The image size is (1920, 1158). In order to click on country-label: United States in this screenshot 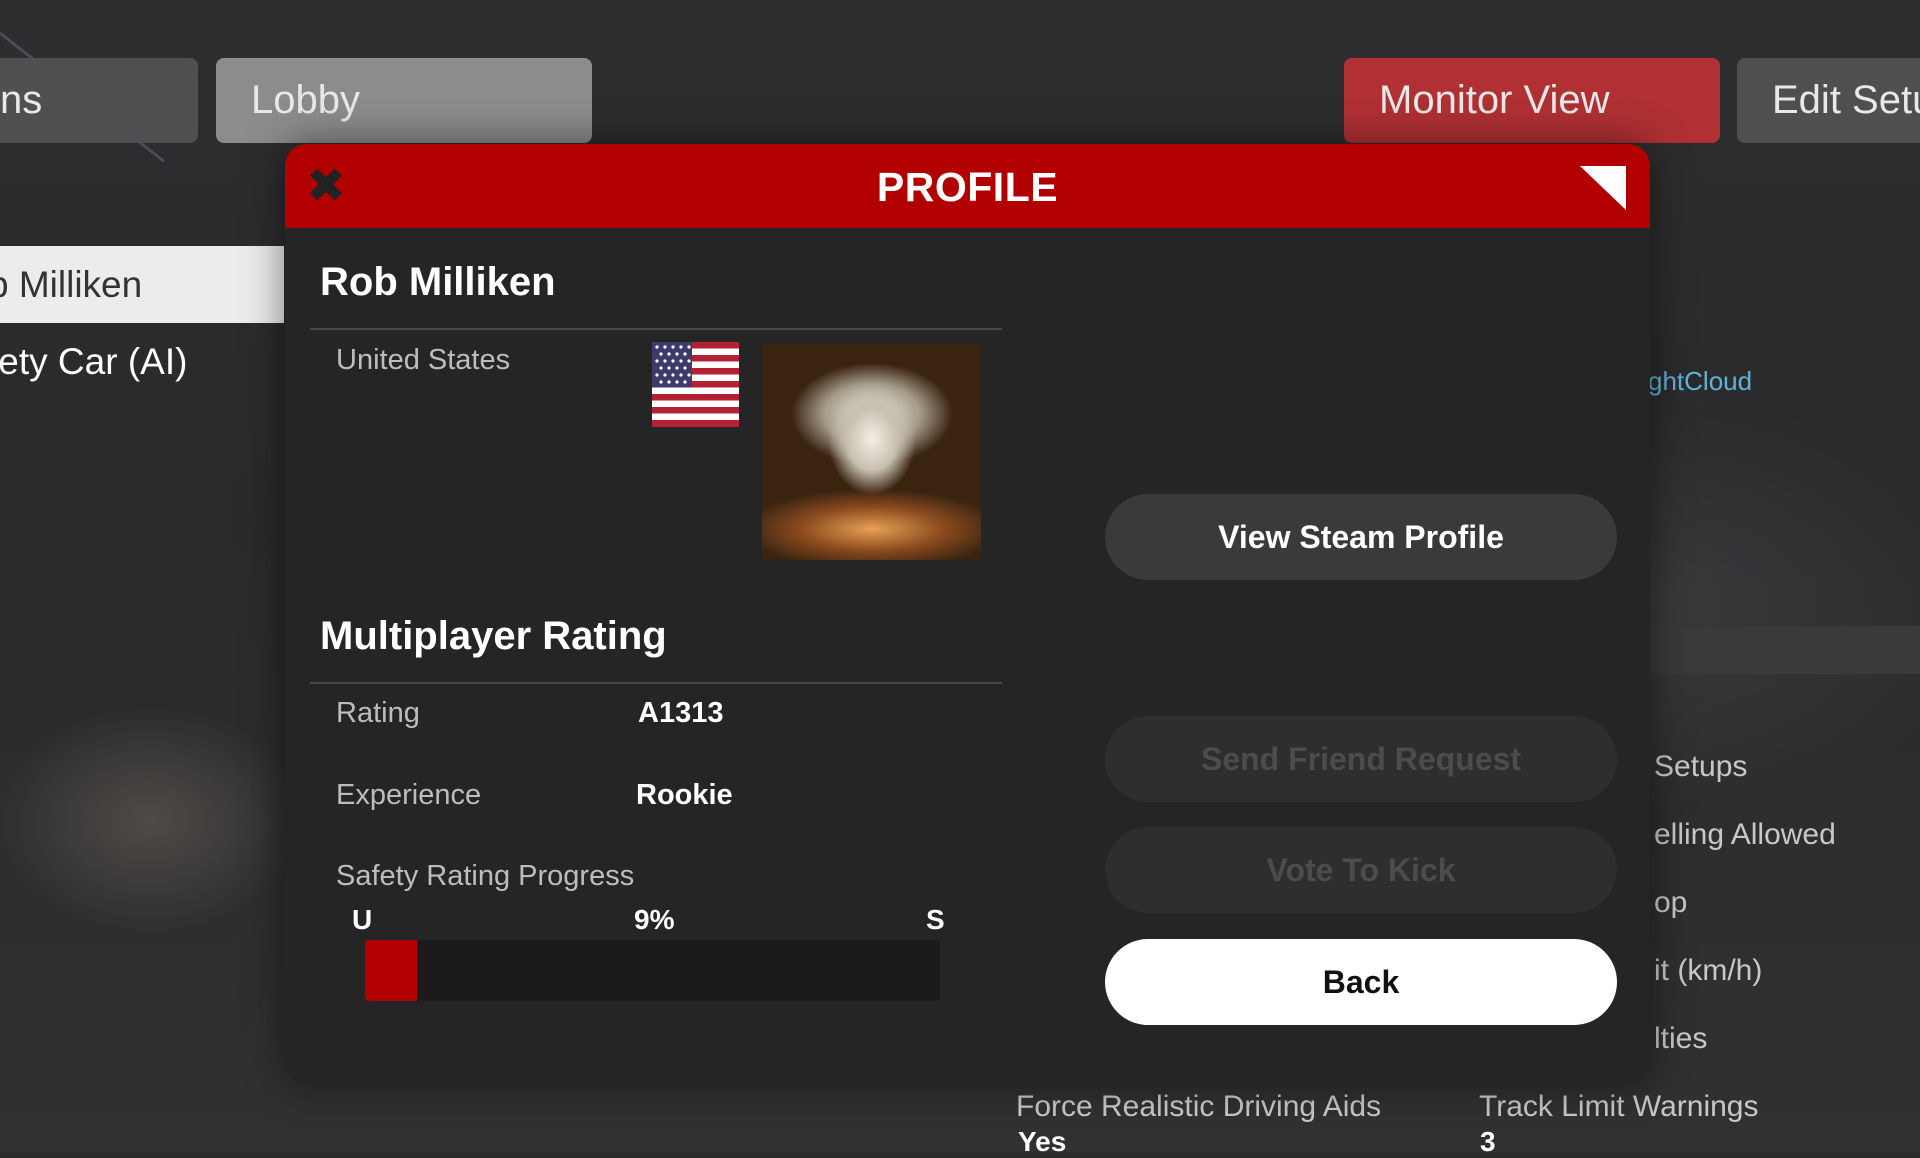, I will do `click(423, 360)`.